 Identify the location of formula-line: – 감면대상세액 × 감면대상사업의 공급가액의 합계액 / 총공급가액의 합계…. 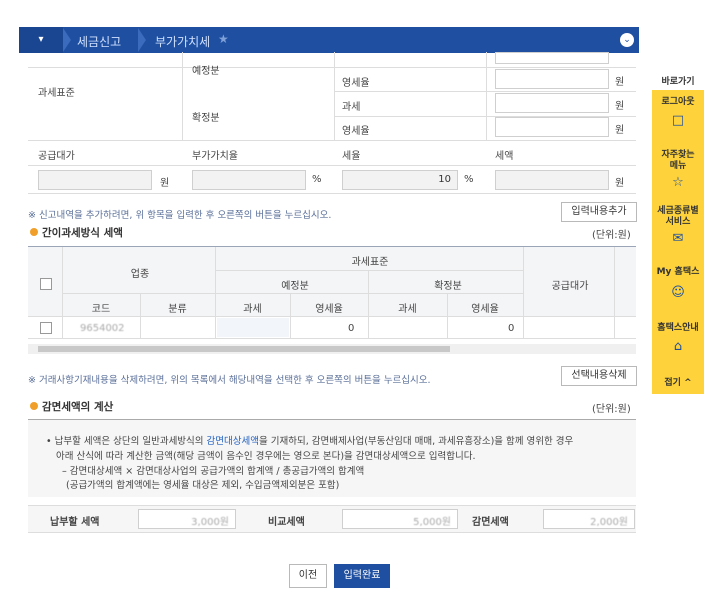
(213, 471).